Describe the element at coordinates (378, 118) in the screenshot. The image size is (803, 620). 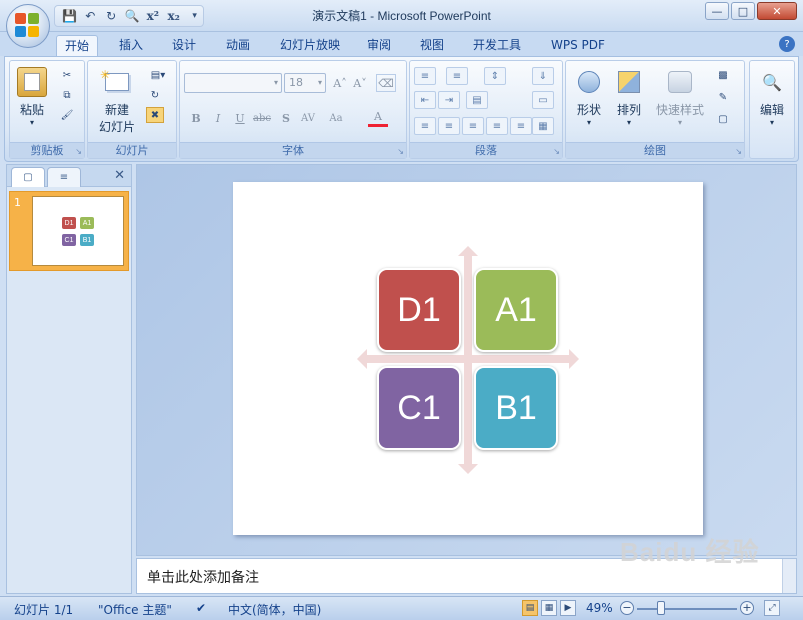
I see `font-color-icon: A` at that location.